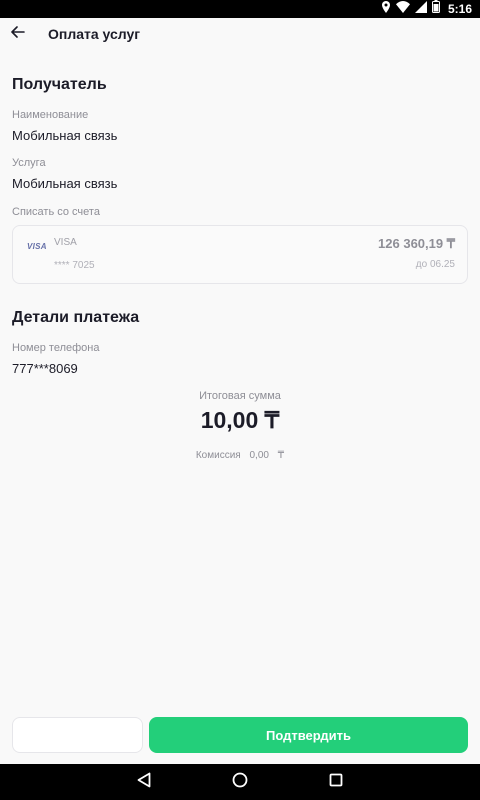  What do you see at coordinates (94, 34) in the screenshot?
I see `page-title: Оплата услуг` at bounding box center [94, 34].